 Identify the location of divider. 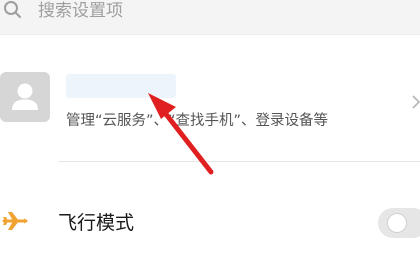
(239, 161).